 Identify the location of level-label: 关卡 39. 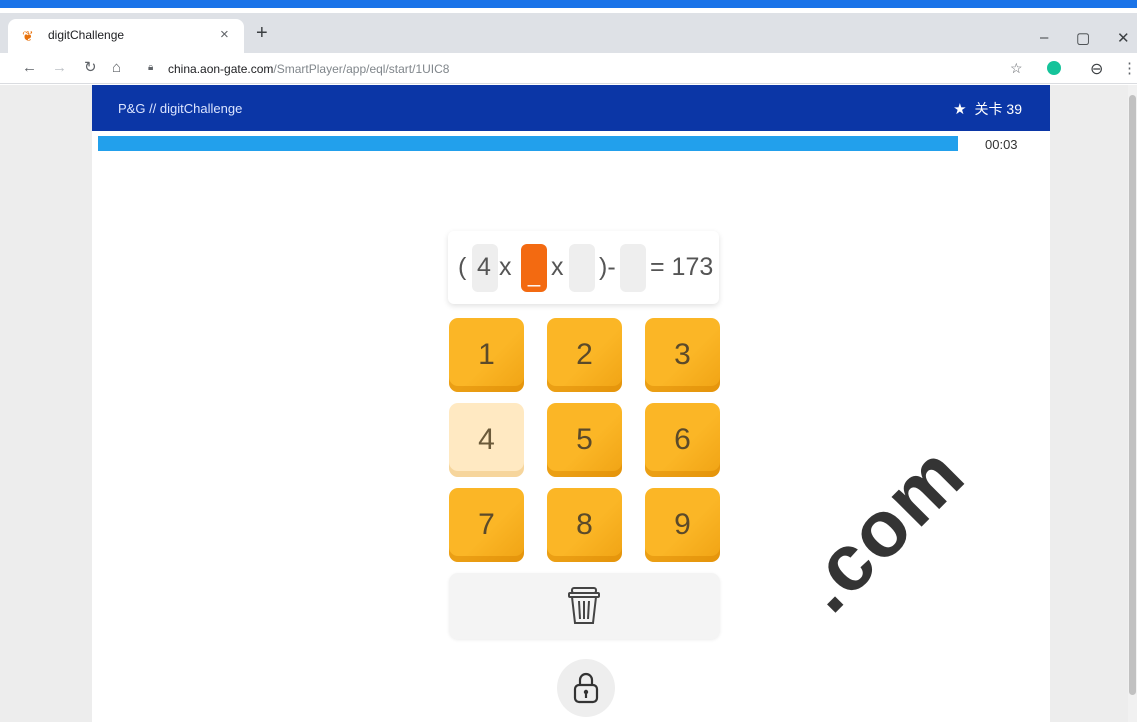
(998, 109).